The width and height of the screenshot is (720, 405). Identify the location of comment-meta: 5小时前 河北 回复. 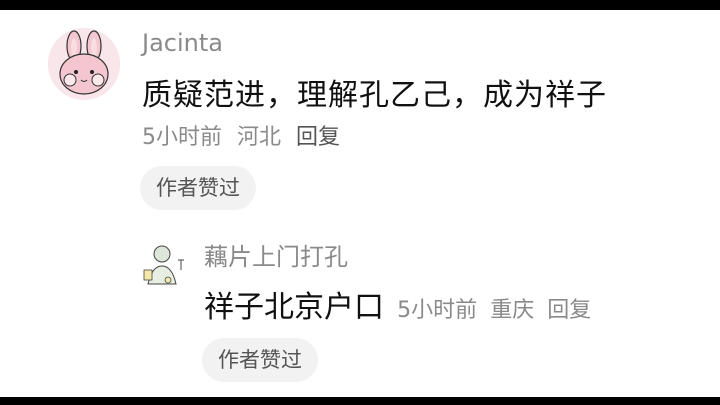
(245, 138).